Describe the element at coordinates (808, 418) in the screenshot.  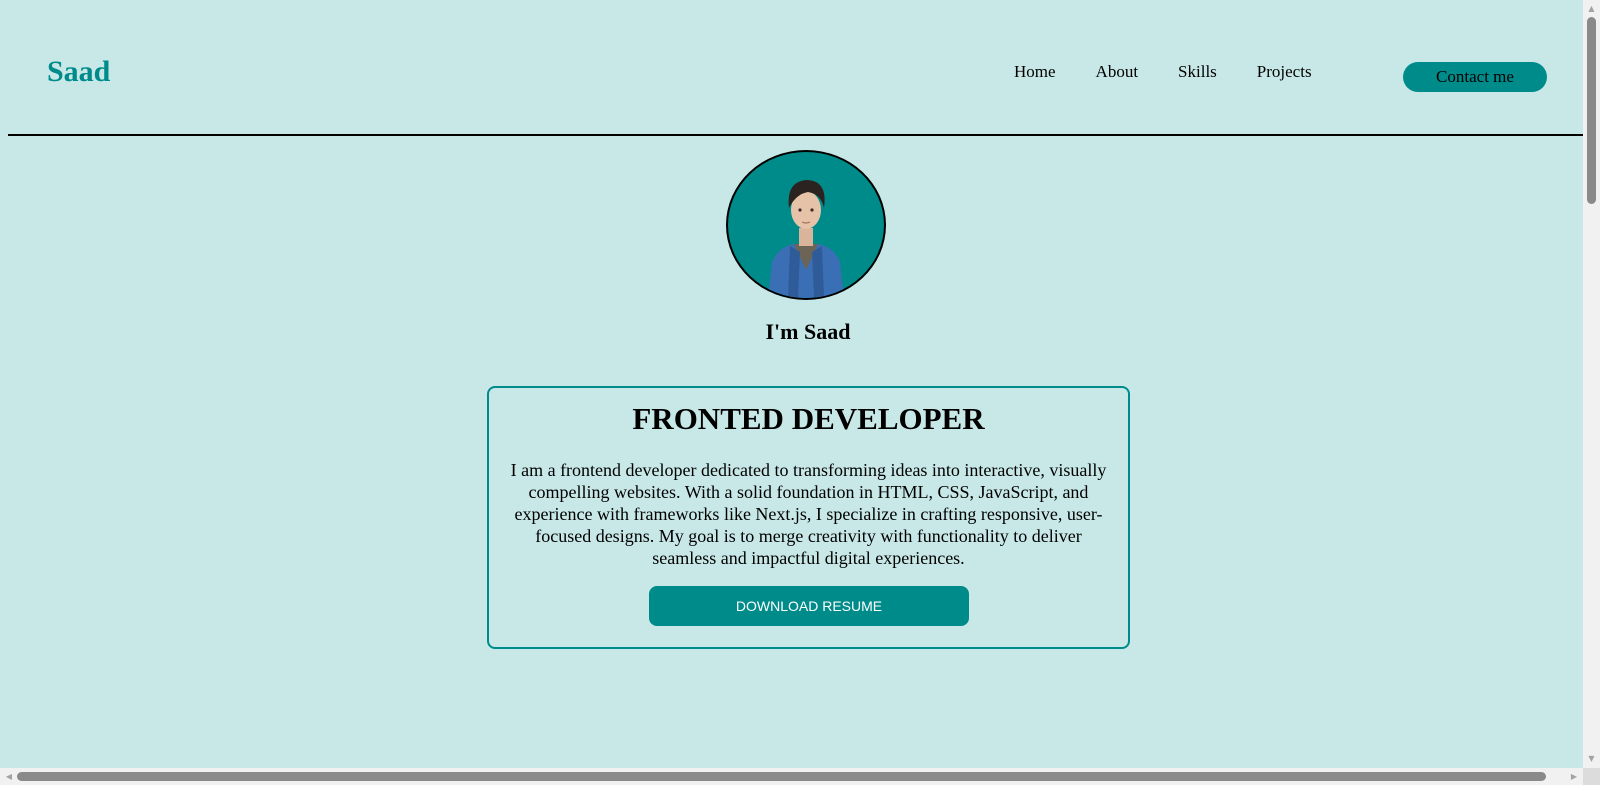
I see `role-title: FRONTED DEVELOPER` at that location.